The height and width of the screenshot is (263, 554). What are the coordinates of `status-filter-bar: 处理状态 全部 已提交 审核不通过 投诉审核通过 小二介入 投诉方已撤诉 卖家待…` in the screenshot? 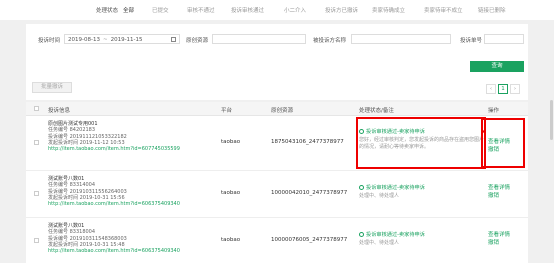 It's located at (277, 10).